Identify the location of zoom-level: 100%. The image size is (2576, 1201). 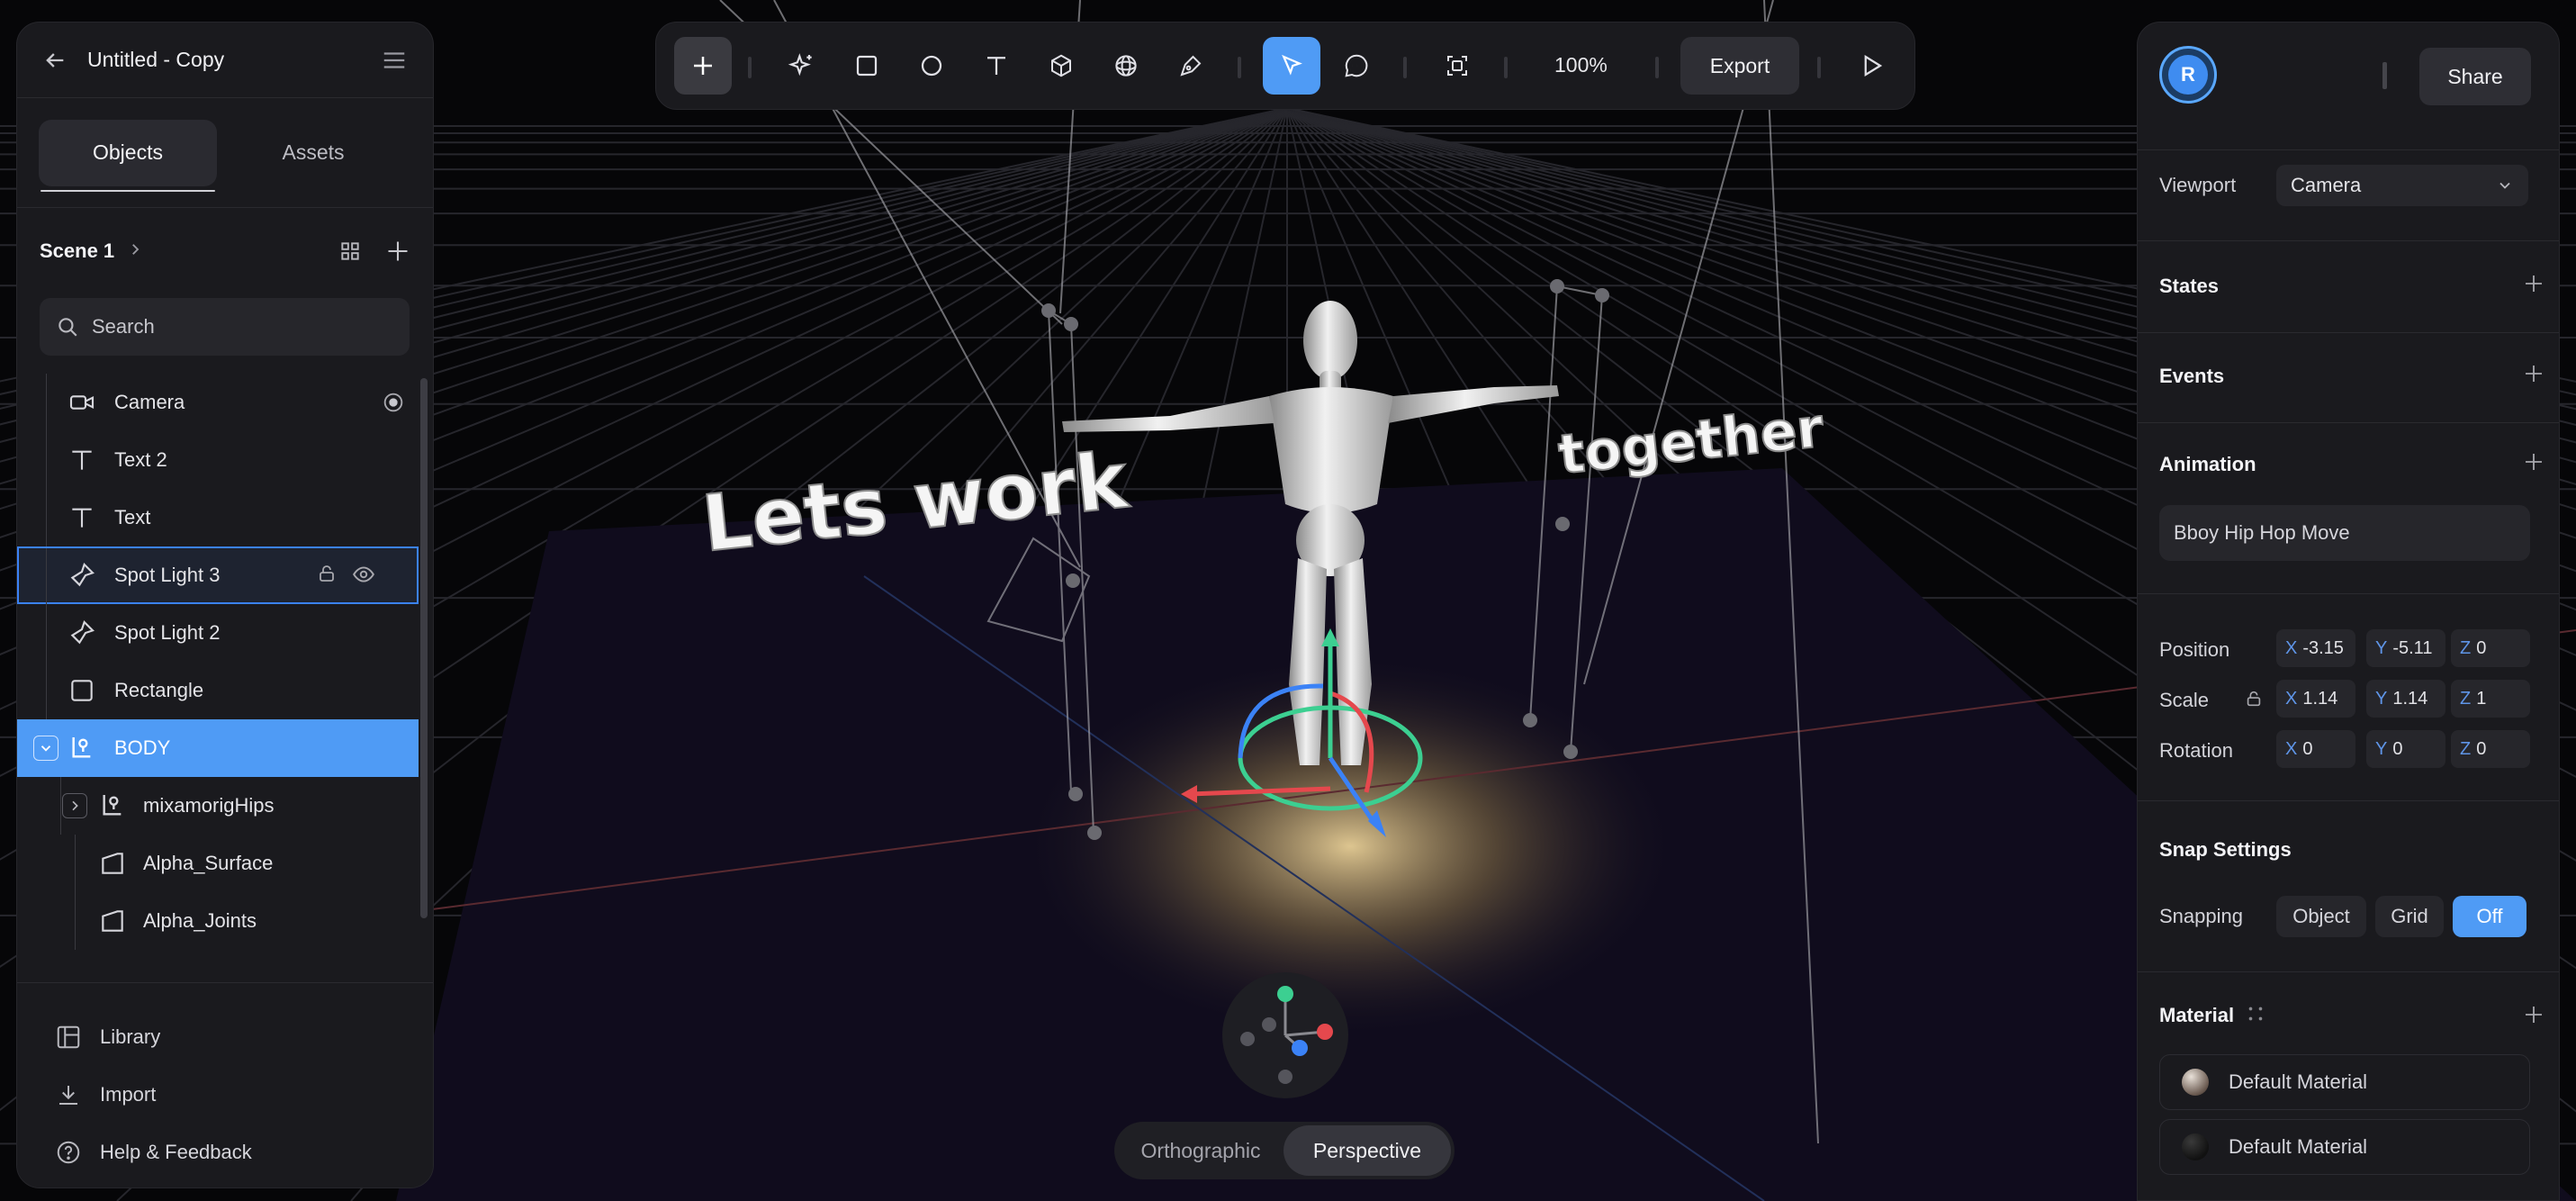
(1581, 65).